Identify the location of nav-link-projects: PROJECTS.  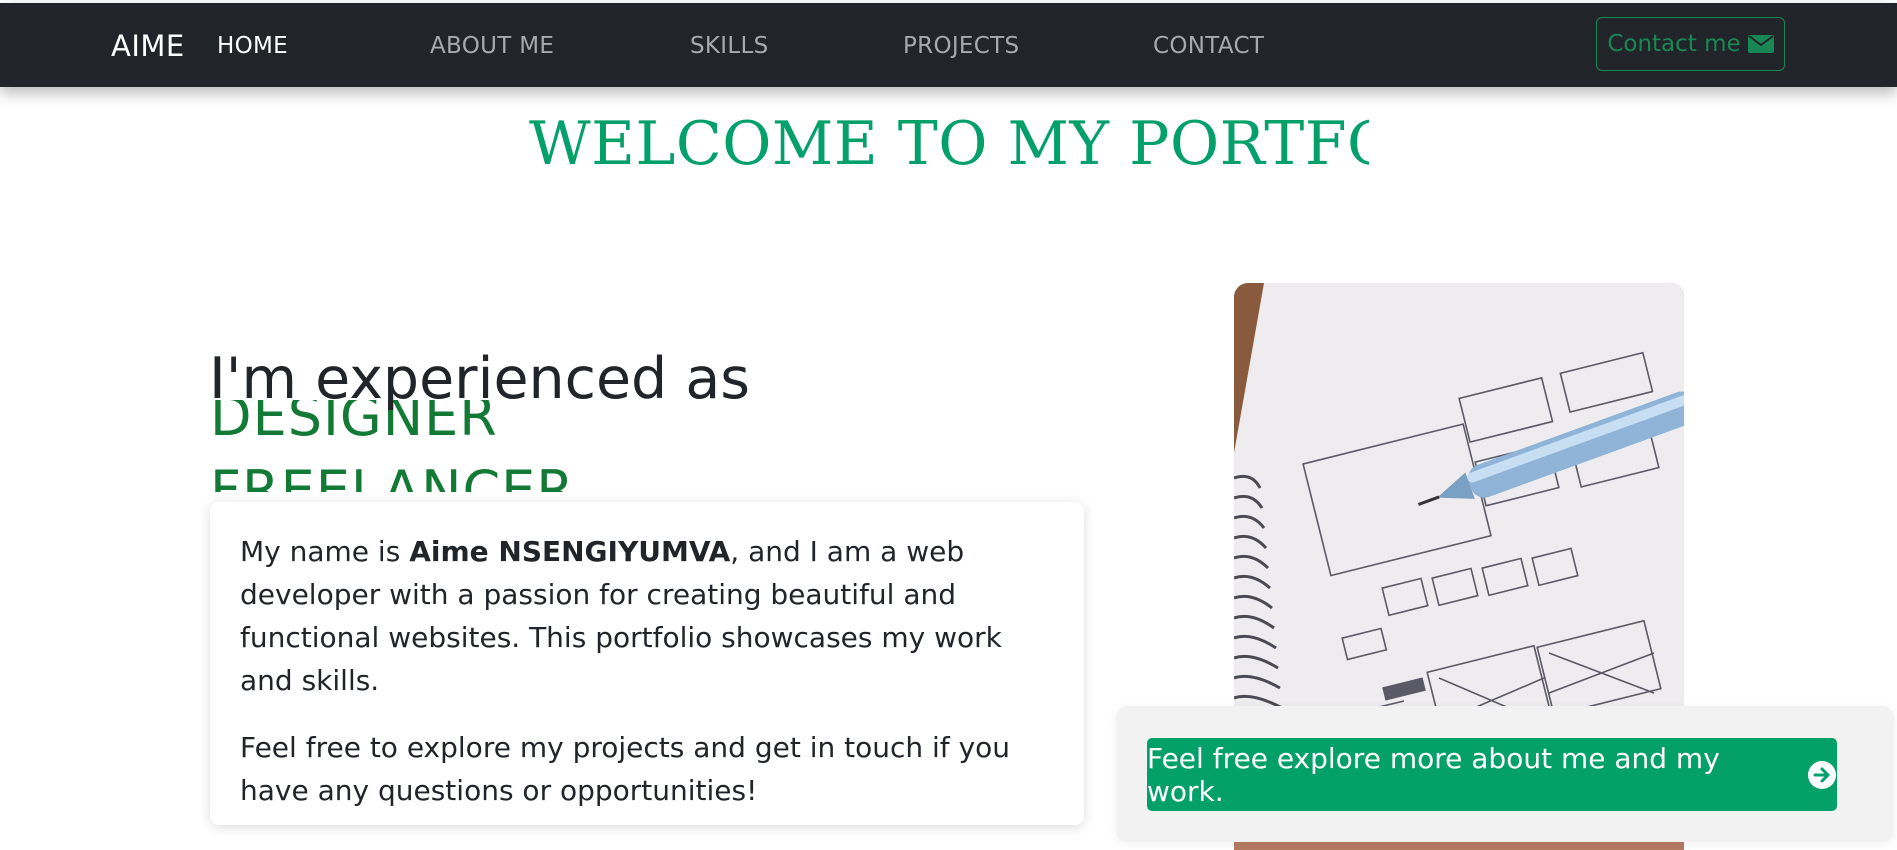
(961, 46).